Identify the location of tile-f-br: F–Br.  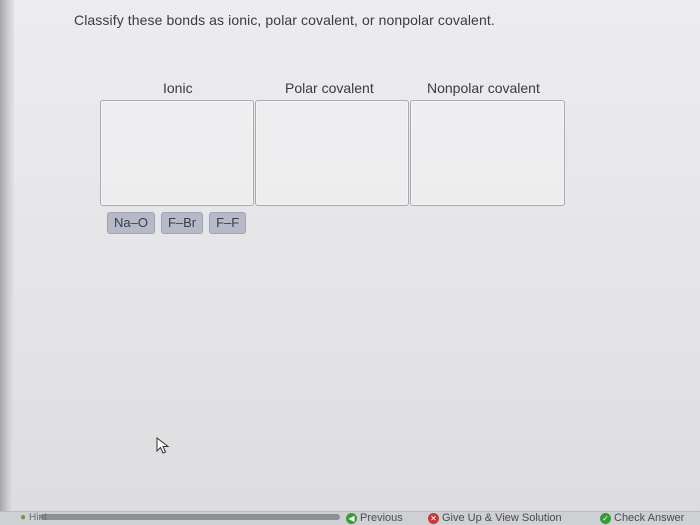
(182, 223).